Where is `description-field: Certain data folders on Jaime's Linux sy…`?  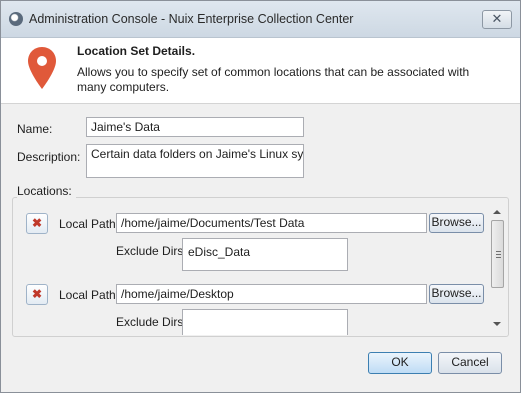
description-field: Certain data folders on Jaime's Linux sy… is located at coordinates (195, 161).